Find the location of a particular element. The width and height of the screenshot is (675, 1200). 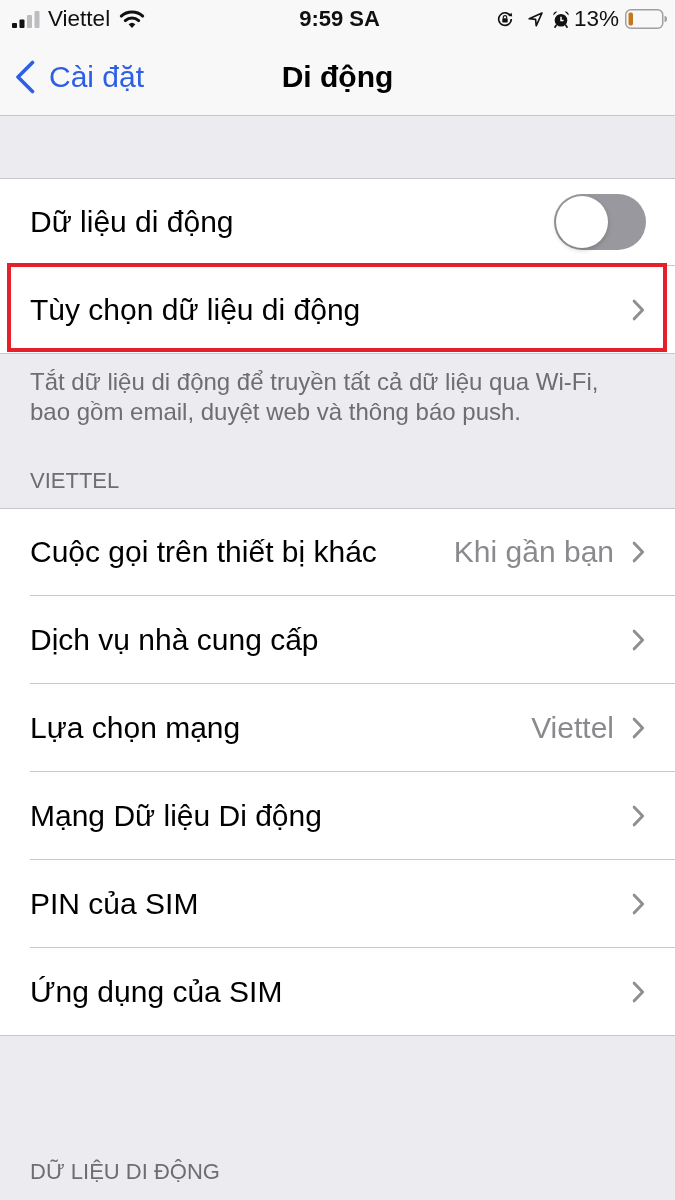

signal-icon is located at coordinates (26, 19).